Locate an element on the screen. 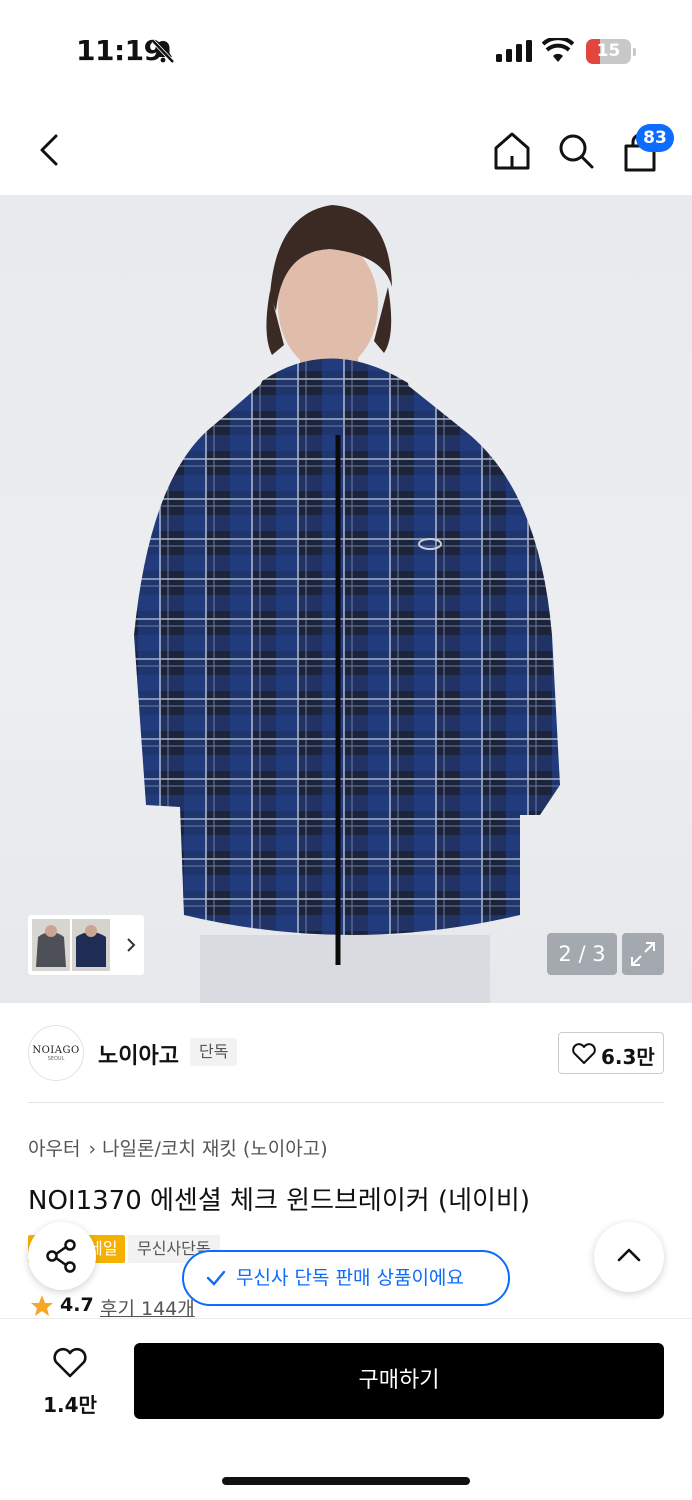 The image size is (692, 1500). scroll-to-top-button is located at coordinates (629, 1257).